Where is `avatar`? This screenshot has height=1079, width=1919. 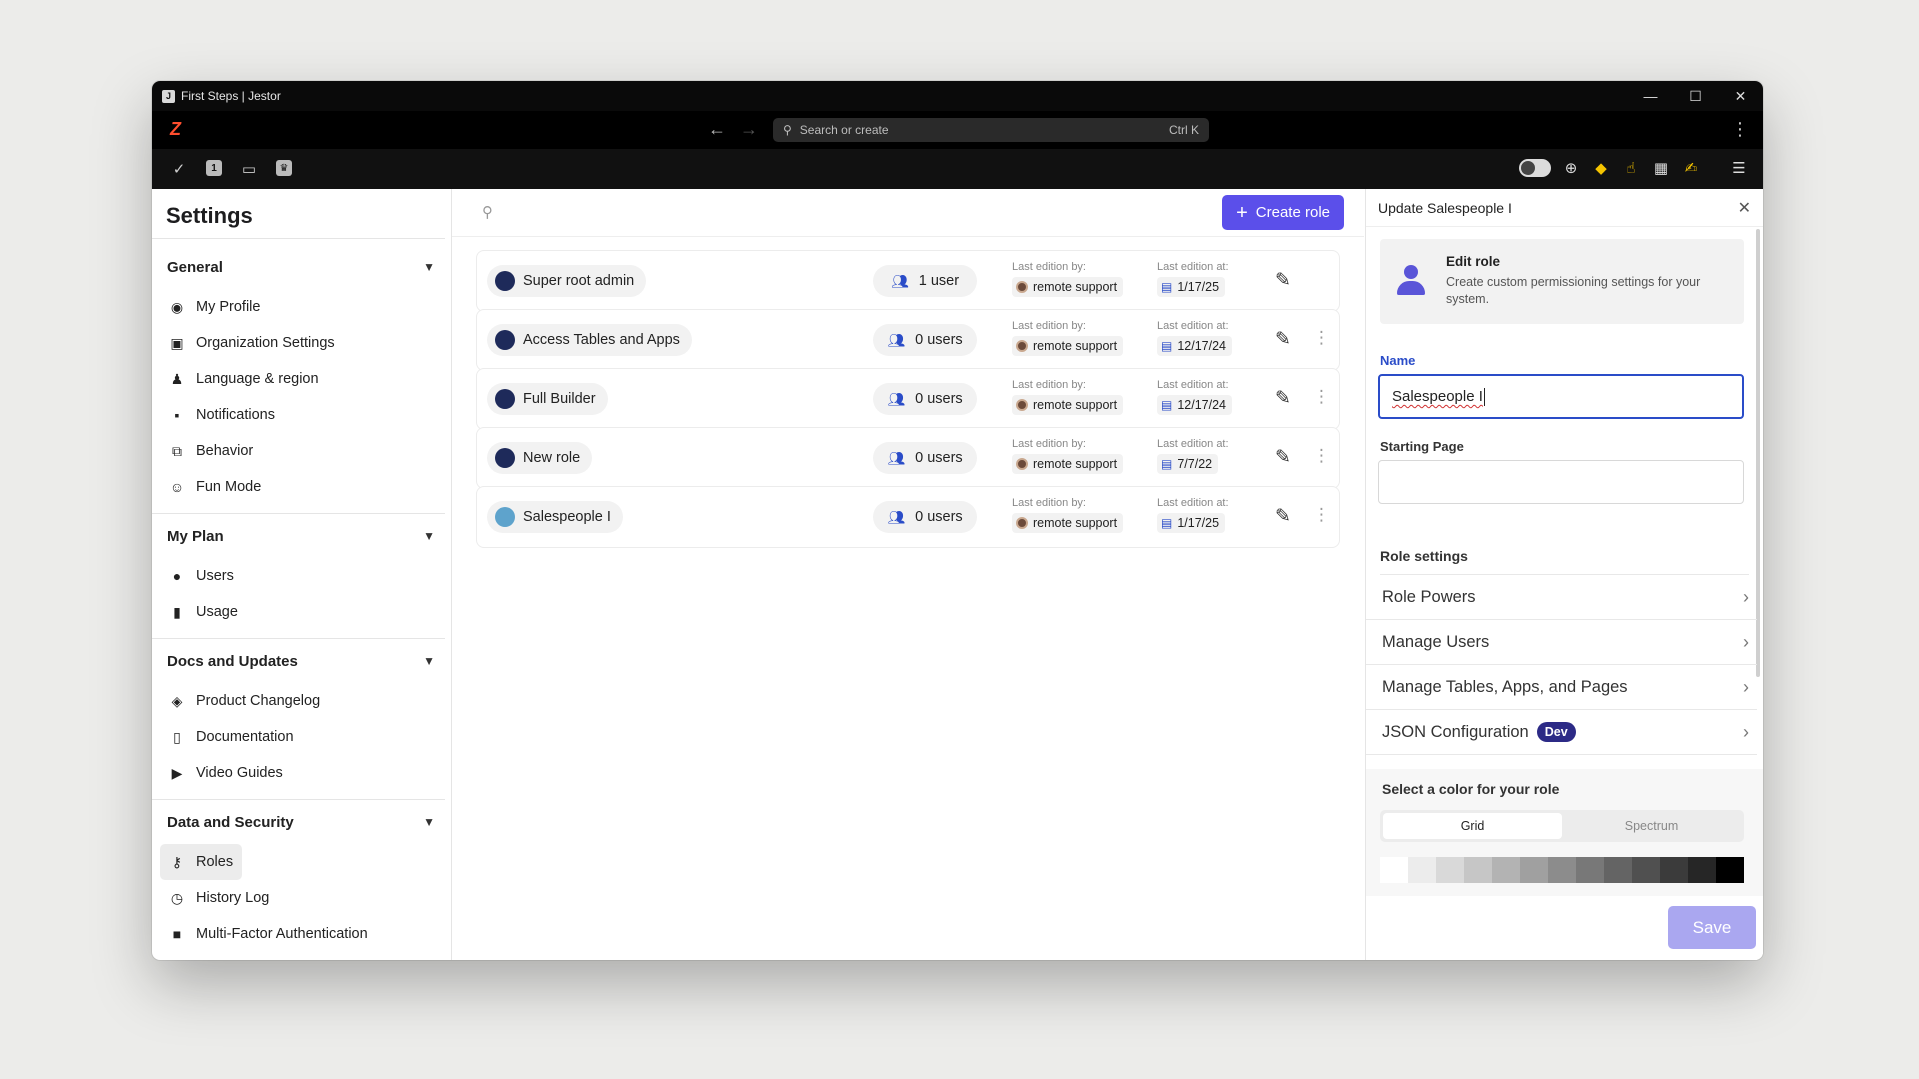 avatar is located at coordinates (1022, 405).